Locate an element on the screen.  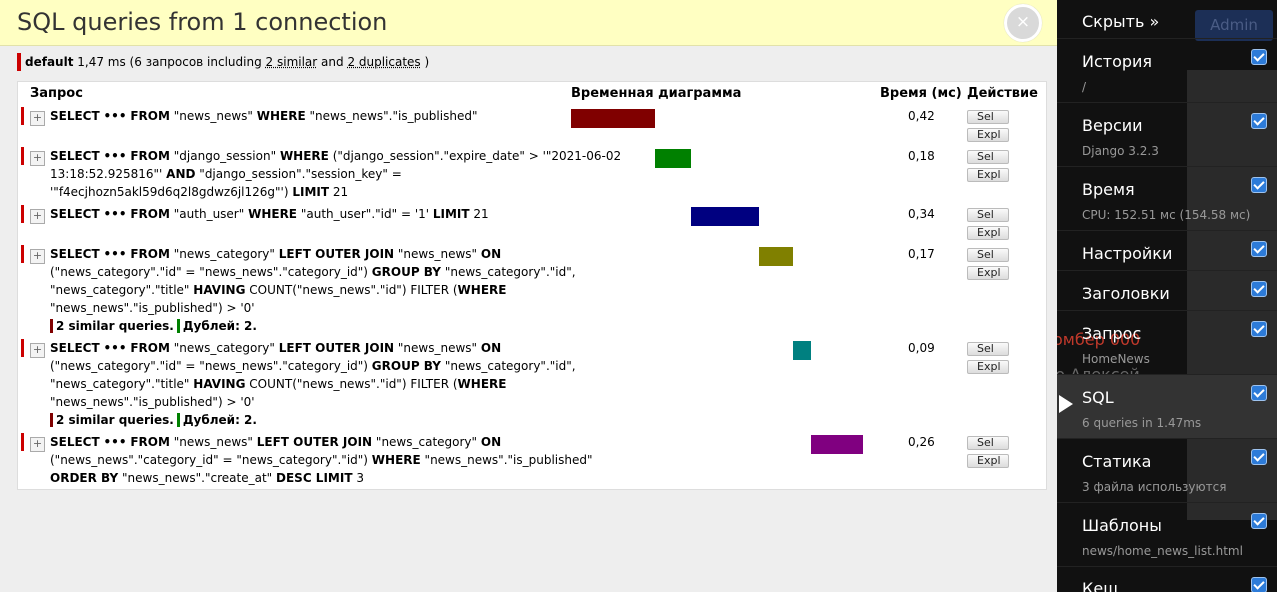
active-panel-arrow-icon is located at coordinates (1066, 404).